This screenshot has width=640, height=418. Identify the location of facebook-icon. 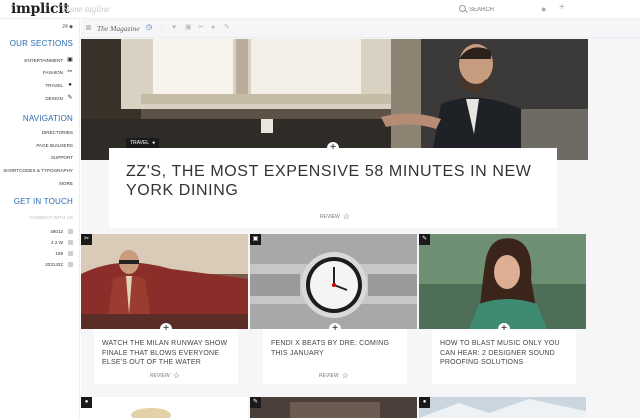
(70, 231).